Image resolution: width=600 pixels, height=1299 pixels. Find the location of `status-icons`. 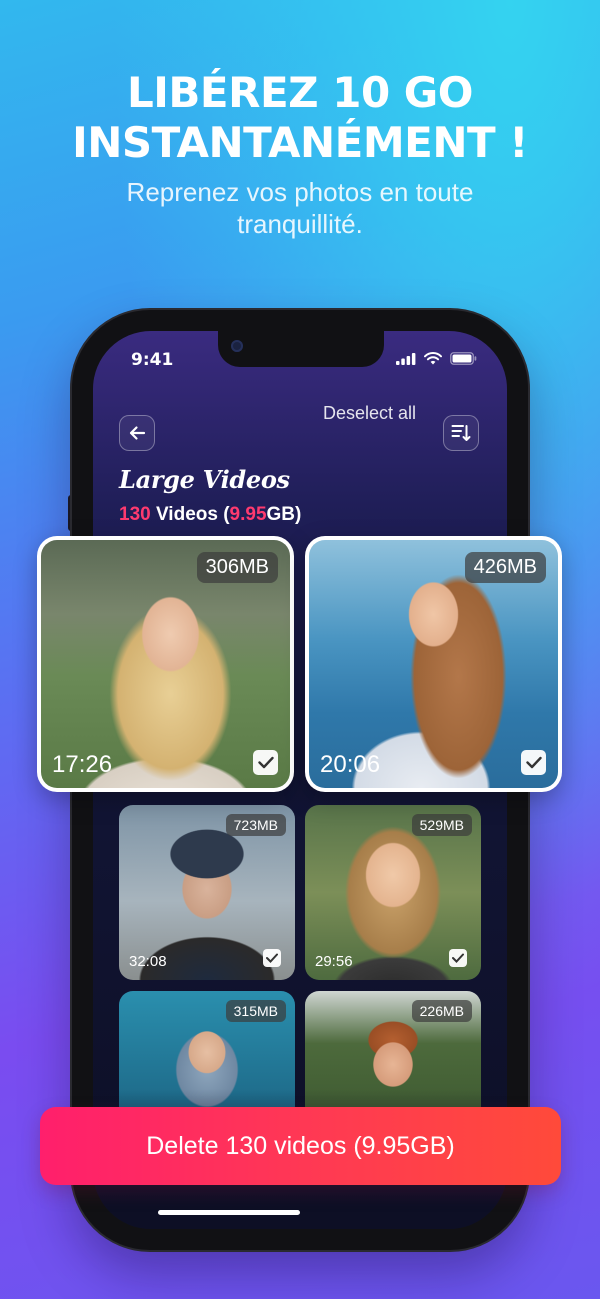

status-icons is located at coordinates (436, 358).